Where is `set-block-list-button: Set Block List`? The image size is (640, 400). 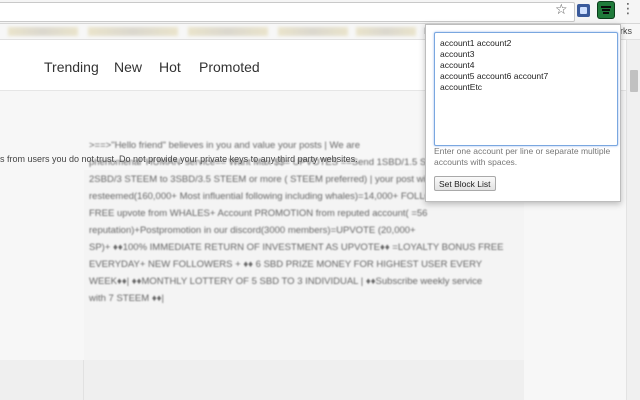
set-block-list-button: Set Block List is located at coordinates (465, 183).